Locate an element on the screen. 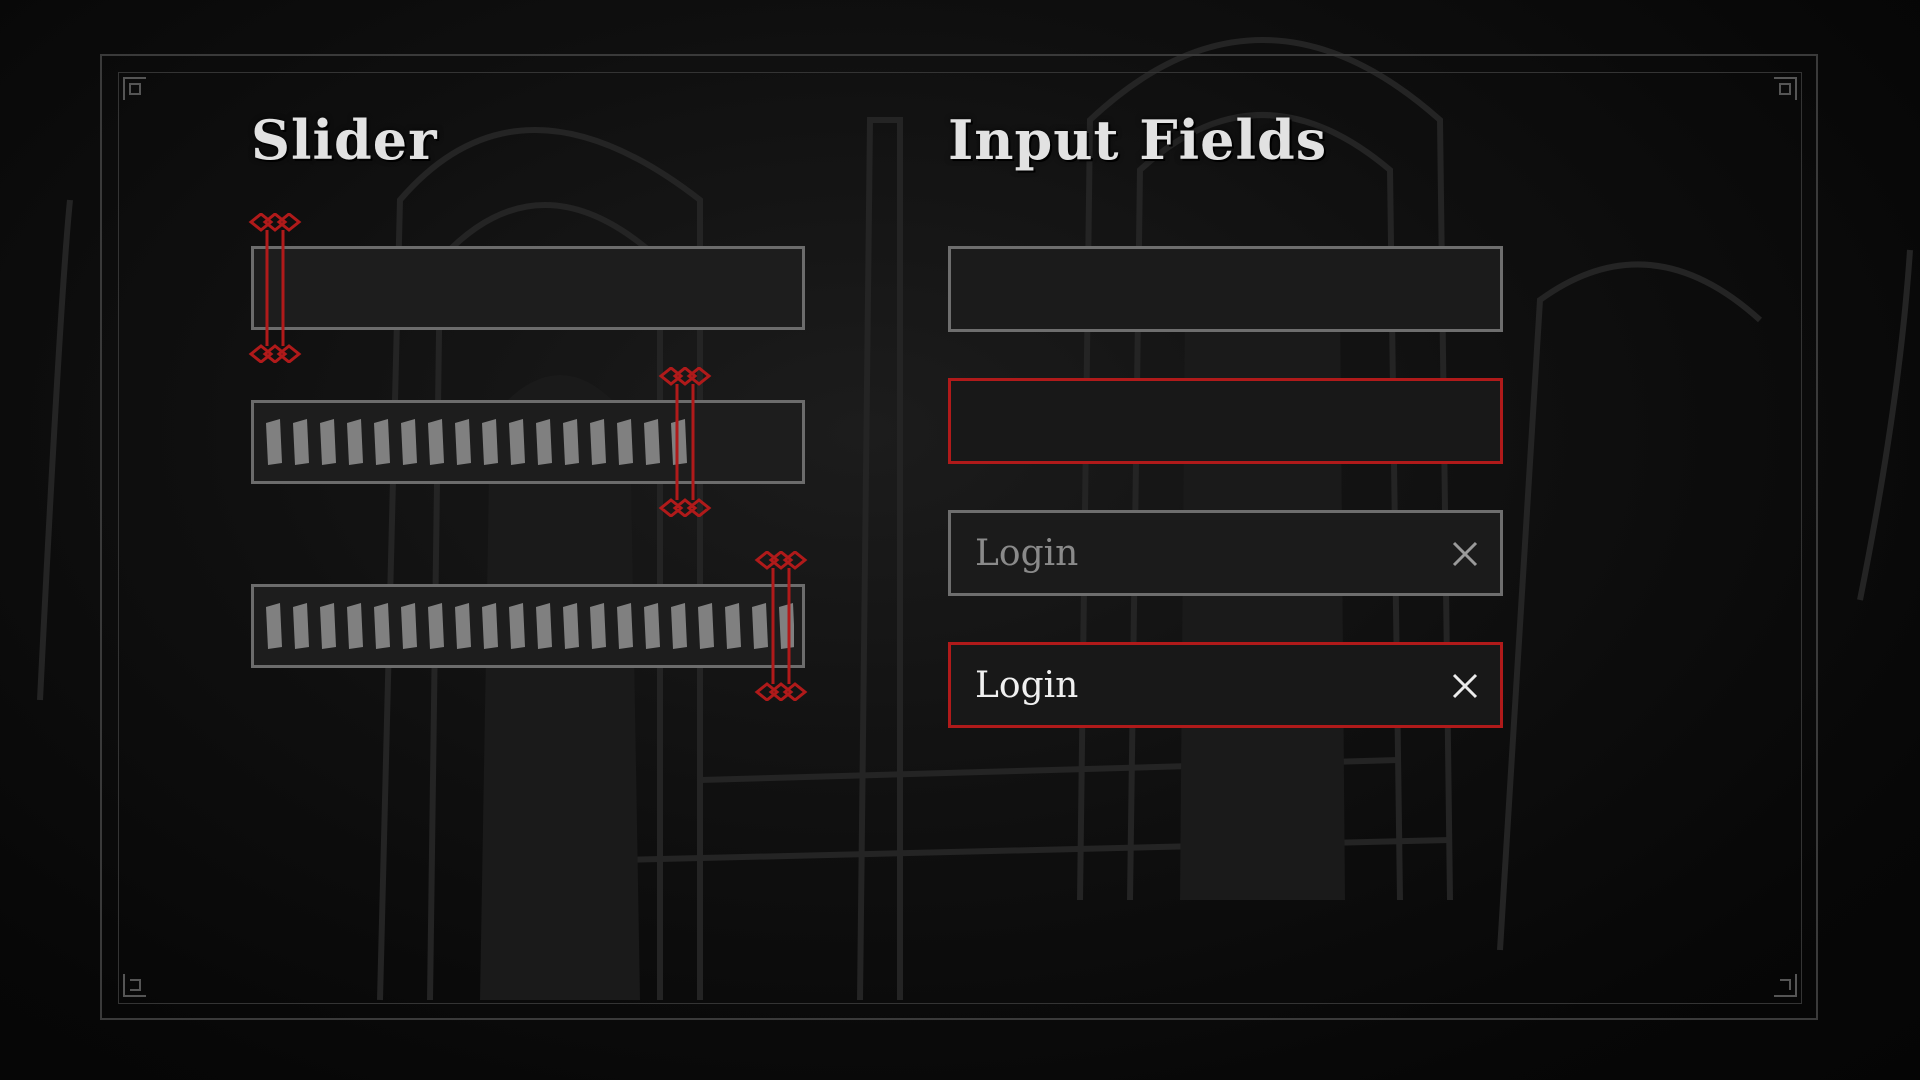 The height and width of the screenshot is (1080, 1920). text-input-focused is located at coordinates (1225, 421).